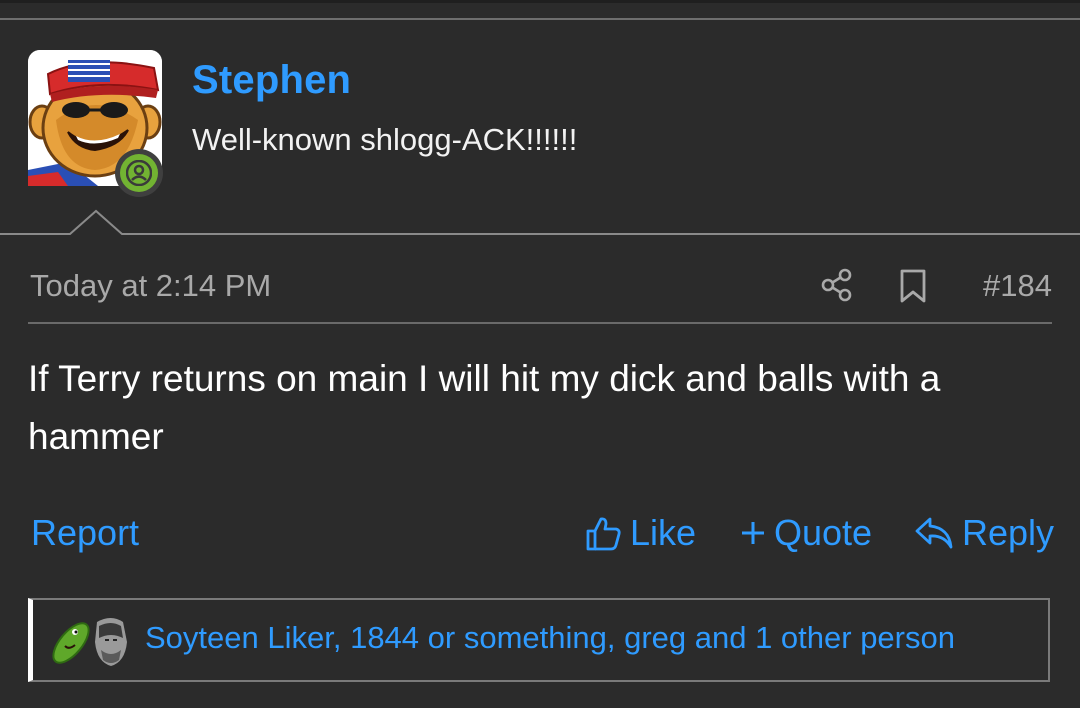 Image resolution: width=1080 pixels, height=708 pixels. What do you see at coordinates (837, 285) in the screenshot?
I see `share-icon` at bounding box center [837, 285].